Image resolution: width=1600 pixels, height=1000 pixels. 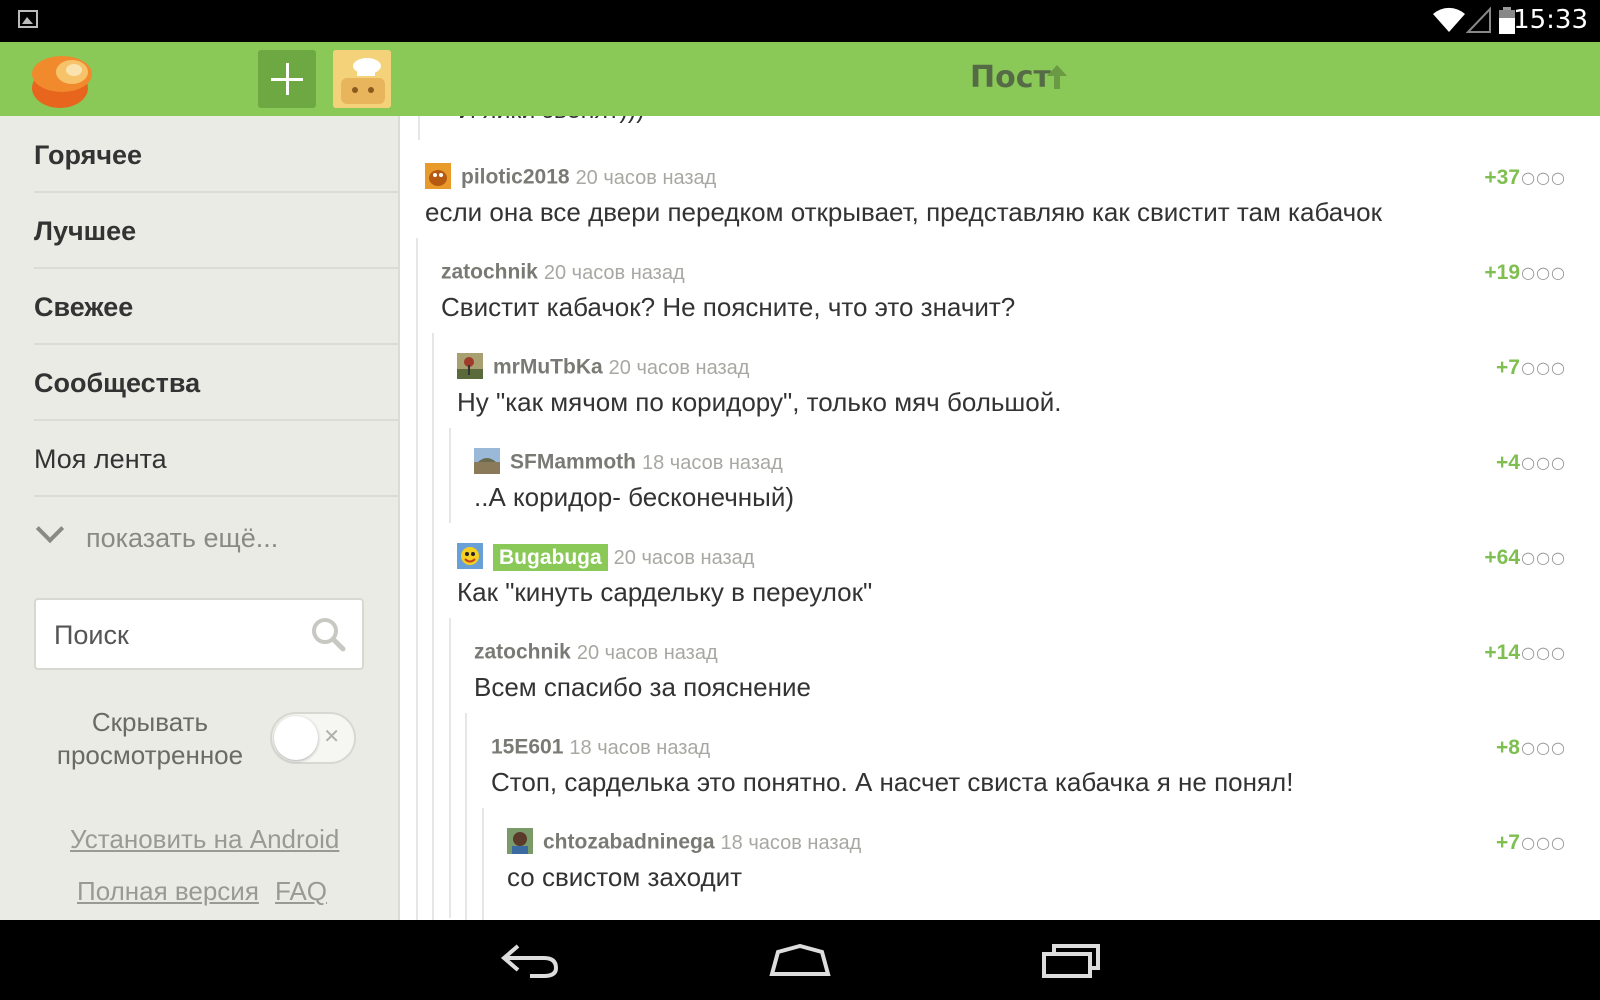 I want to click on comment-author: chtozabadninega, so click(x=629, y=842).